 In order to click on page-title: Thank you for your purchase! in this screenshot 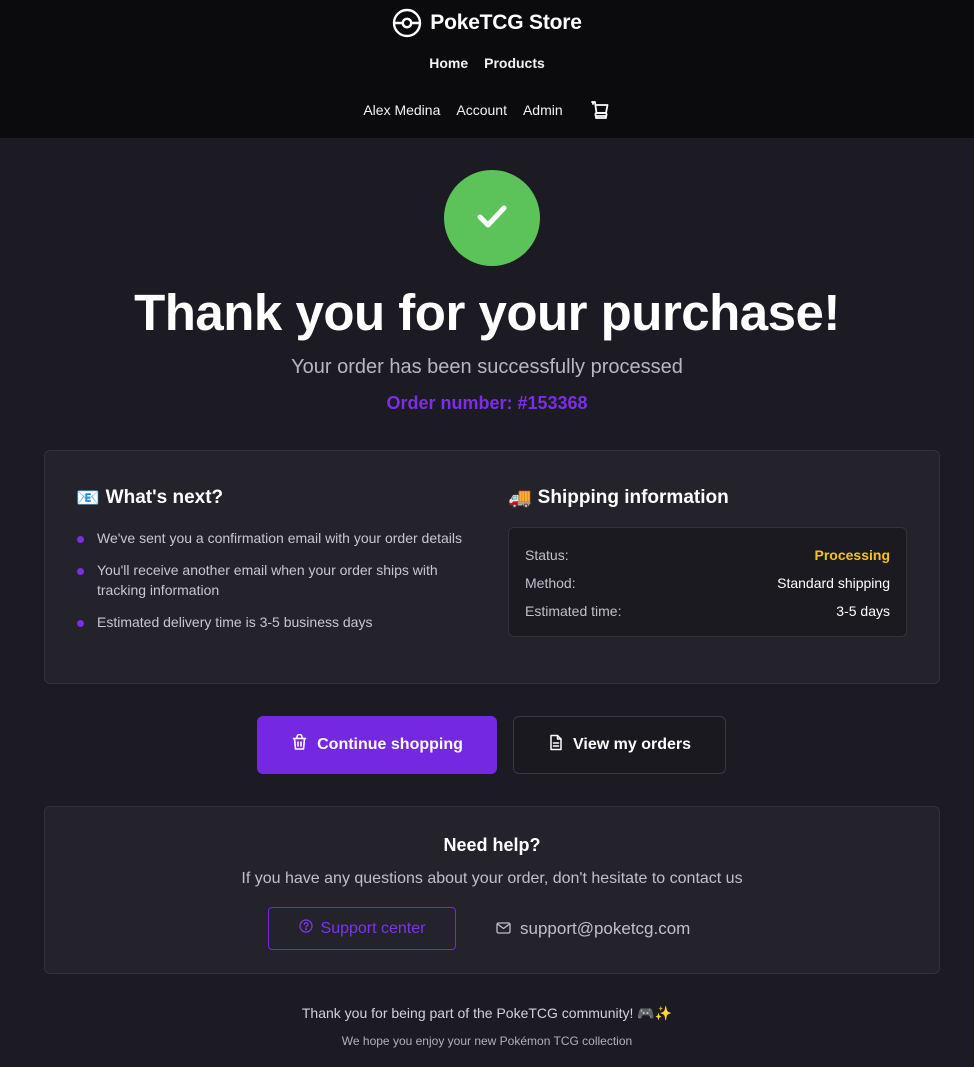, I will do `click(487, 312)`.